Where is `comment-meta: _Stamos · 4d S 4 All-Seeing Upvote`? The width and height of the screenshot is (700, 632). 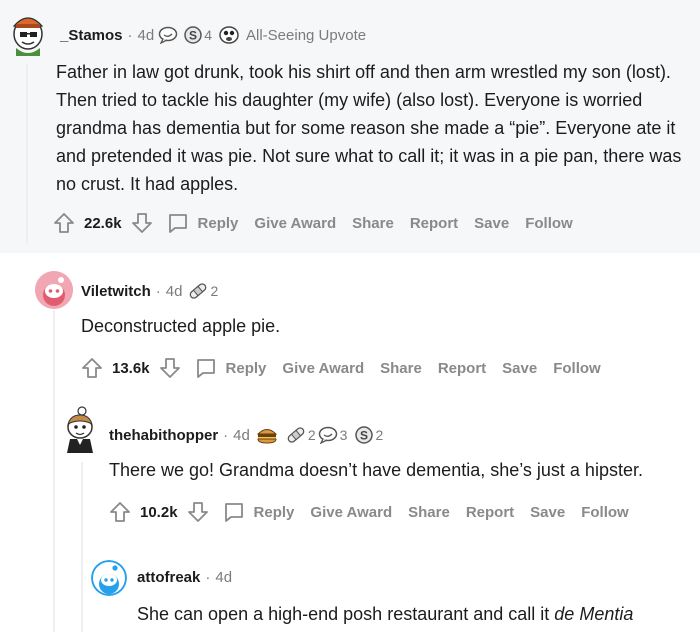
comment-meta: _Stamos · 4d S 4 All-Seeing Upvote is located at coordinates (213, 35).